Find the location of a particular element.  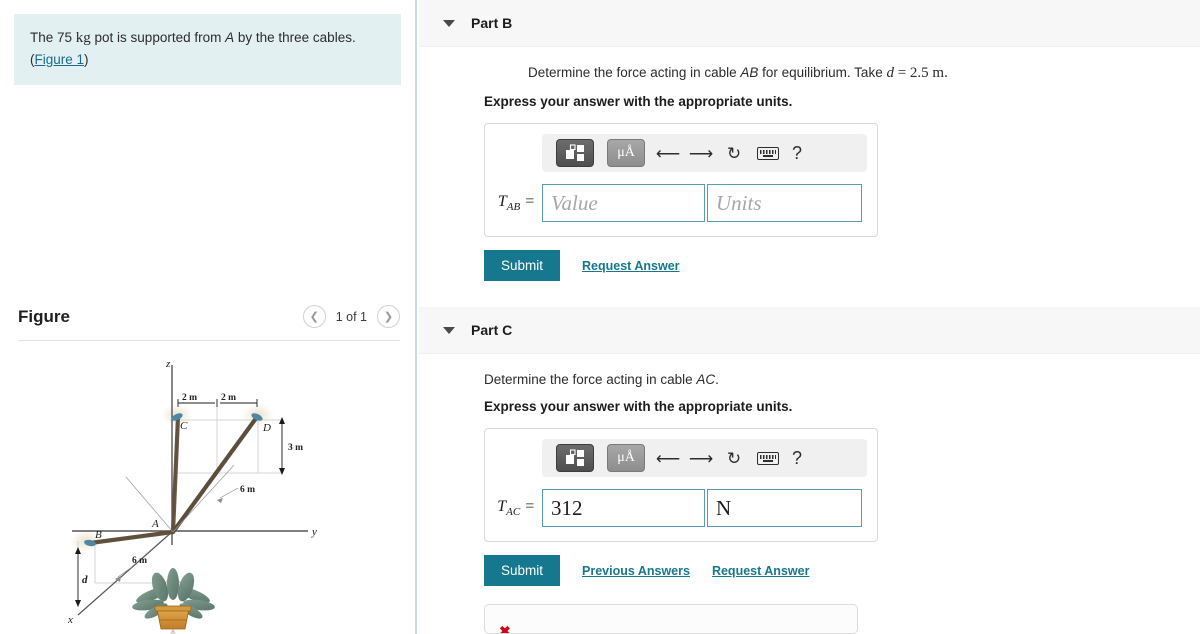

part-b-value-input is located at coordinates (623, 203).